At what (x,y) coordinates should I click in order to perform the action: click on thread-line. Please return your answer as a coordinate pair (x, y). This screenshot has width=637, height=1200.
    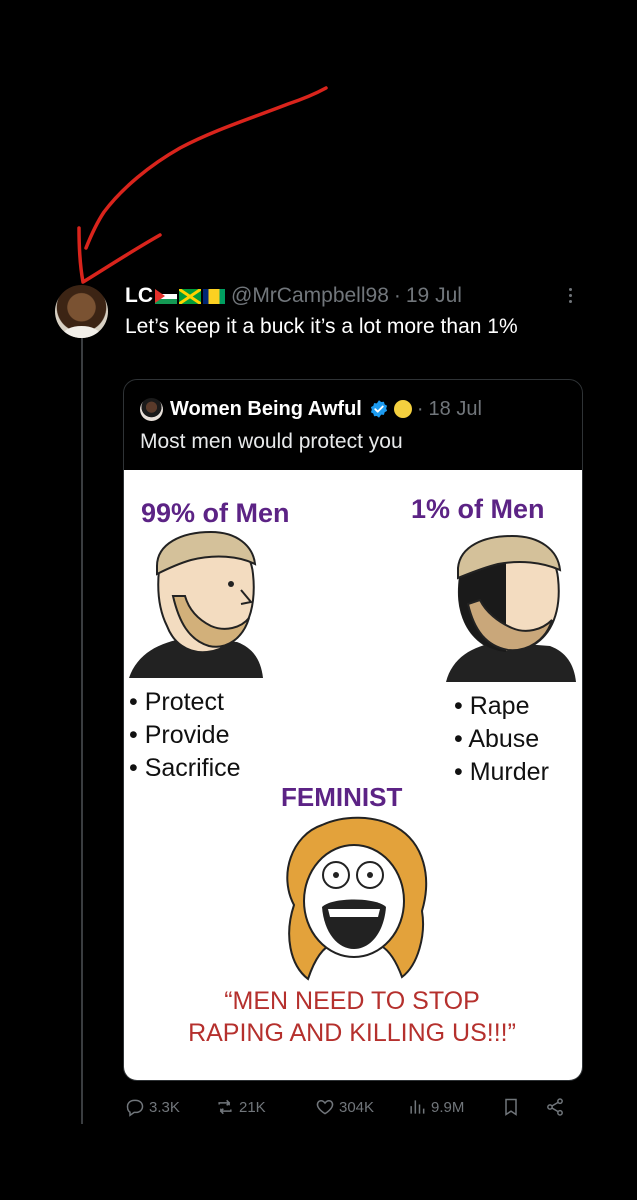
    Looking at the image, I should click on (82, 731).